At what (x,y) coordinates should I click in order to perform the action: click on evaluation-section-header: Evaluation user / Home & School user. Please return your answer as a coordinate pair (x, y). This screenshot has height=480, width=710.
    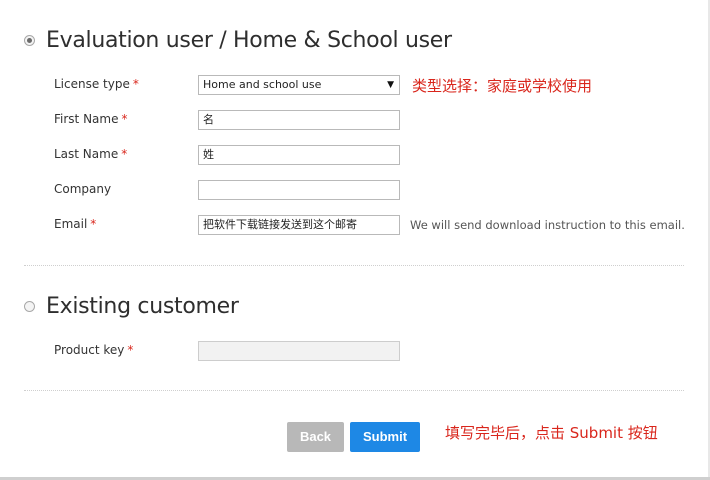
    Looking at the image, I should click on (238, 40).